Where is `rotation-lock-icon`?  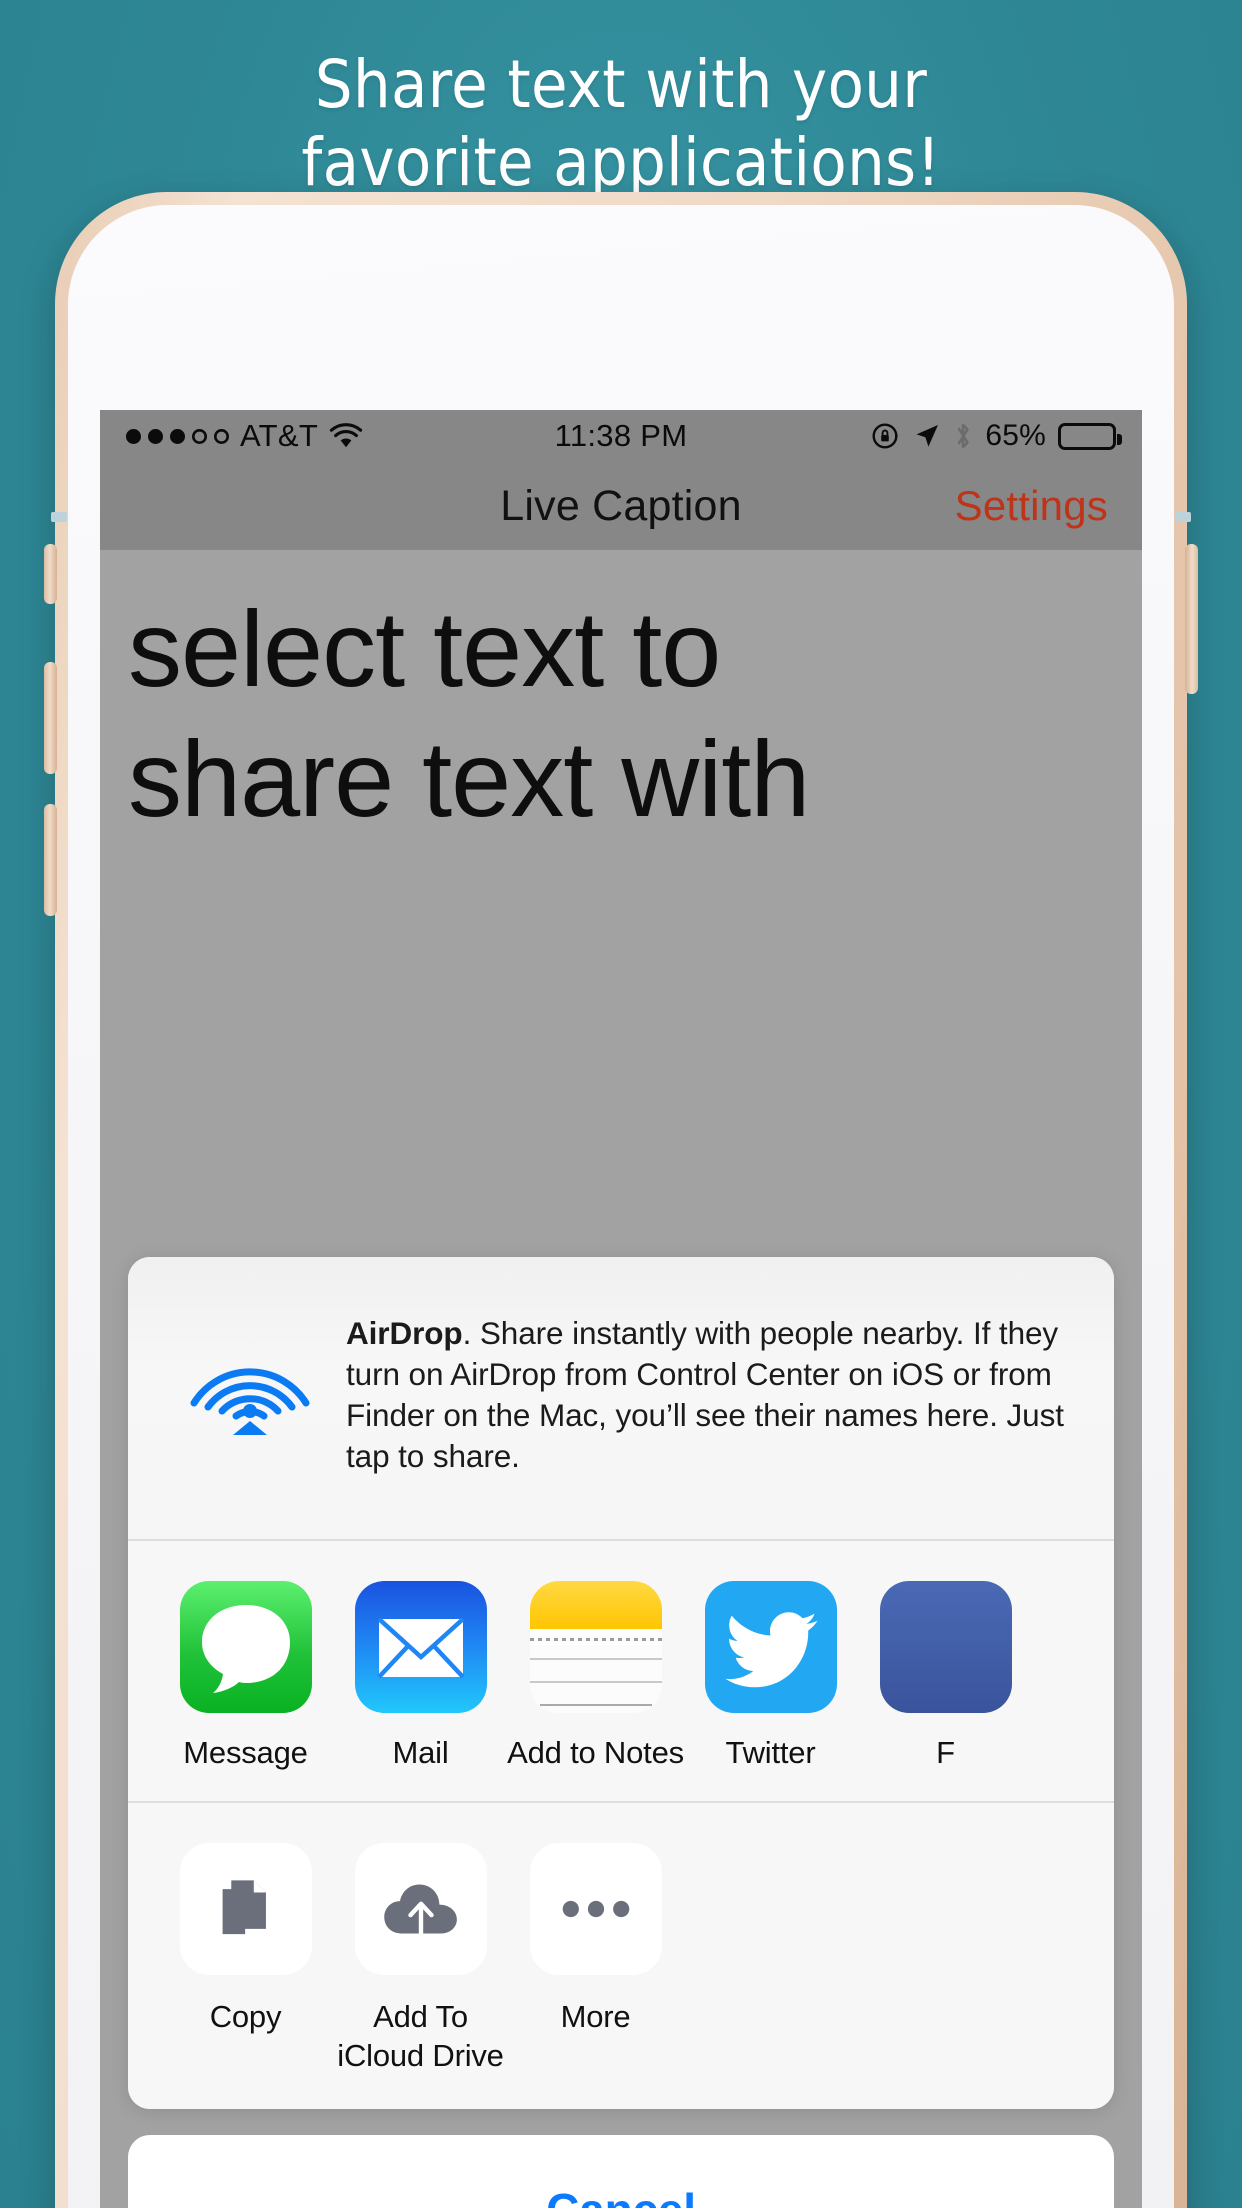
rotation-lock-icon is located at coordinates (885, 436).